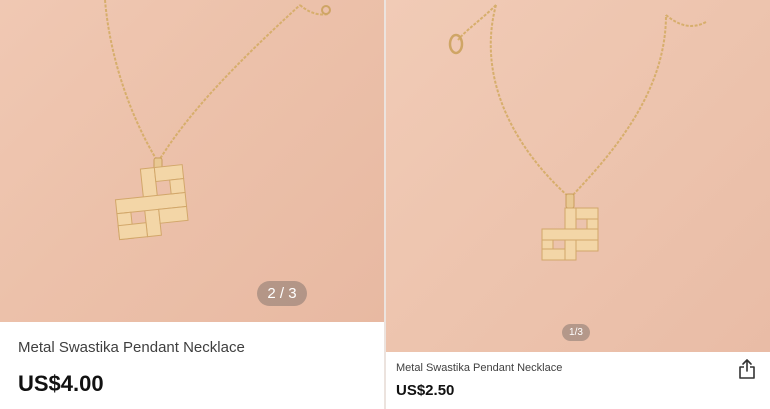  Describe the element at coordinates (576, 332) in the screenshot. I see `image-counter: 1/3` at that location.